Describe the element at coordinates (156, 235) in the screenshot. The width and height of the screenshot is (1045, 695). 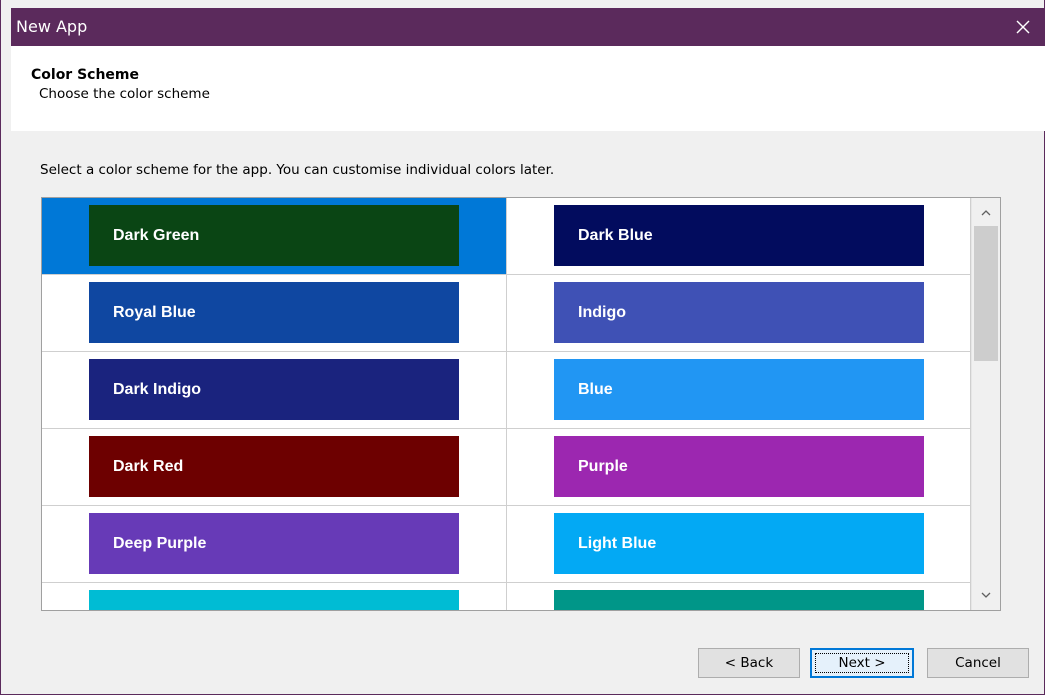
I see `color-scheme-label: Dark Green` at that location.